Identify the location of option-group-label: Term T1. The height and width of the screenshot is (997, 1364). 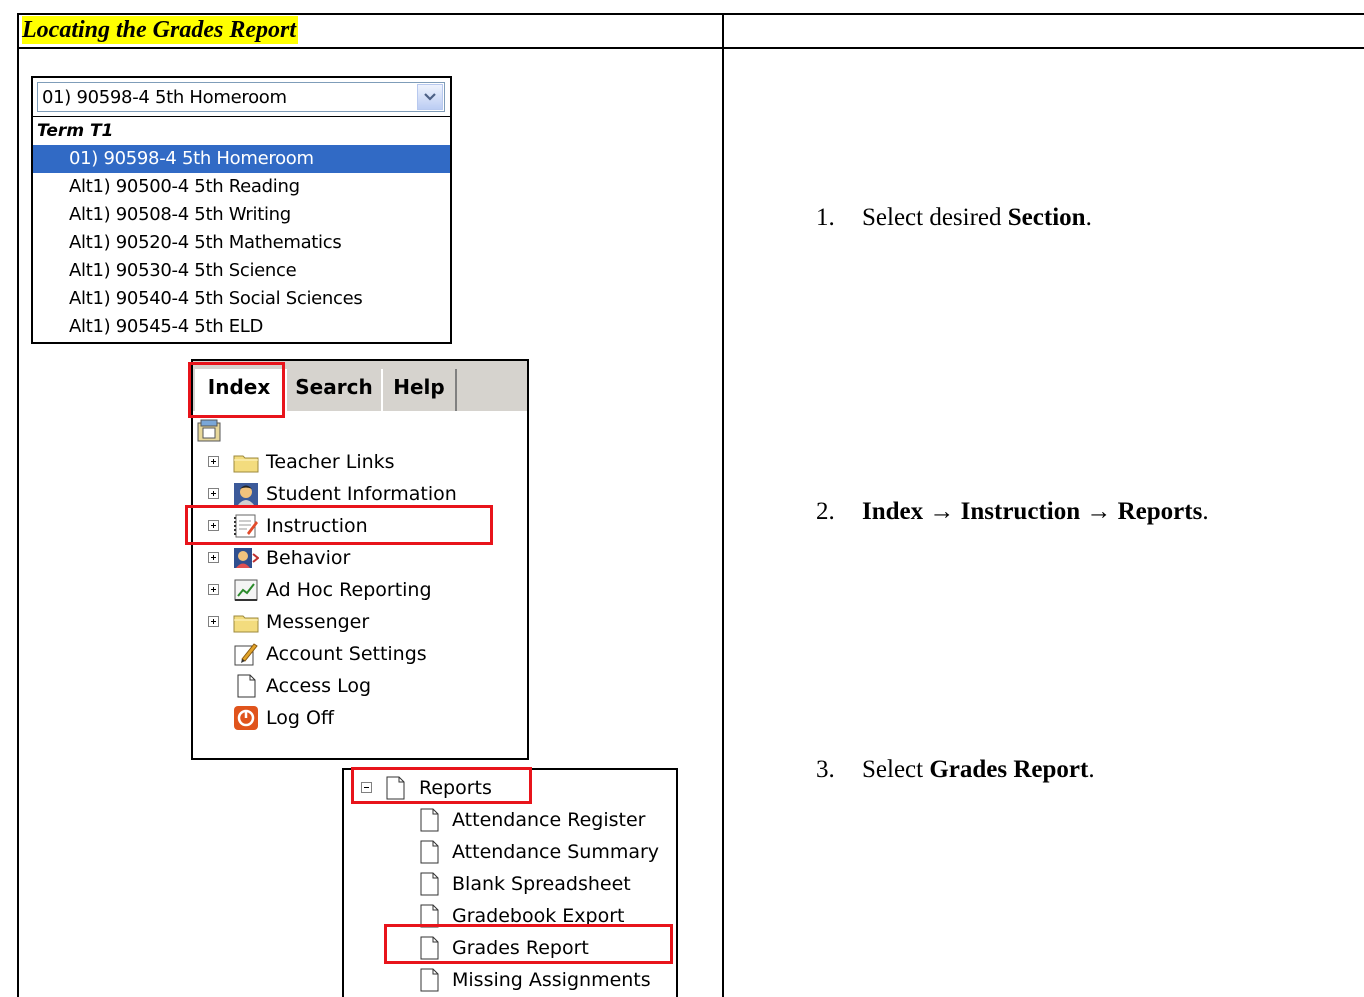
(75, 131).